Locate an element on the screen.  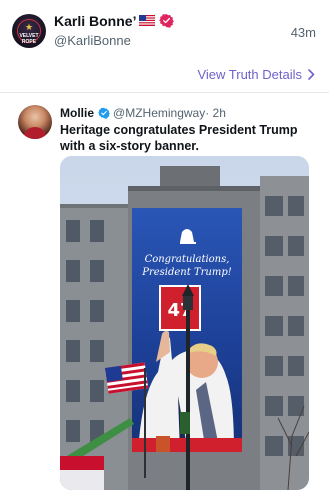
view-truth-details-link: View Truth Details is located at coordinates (256, 74).